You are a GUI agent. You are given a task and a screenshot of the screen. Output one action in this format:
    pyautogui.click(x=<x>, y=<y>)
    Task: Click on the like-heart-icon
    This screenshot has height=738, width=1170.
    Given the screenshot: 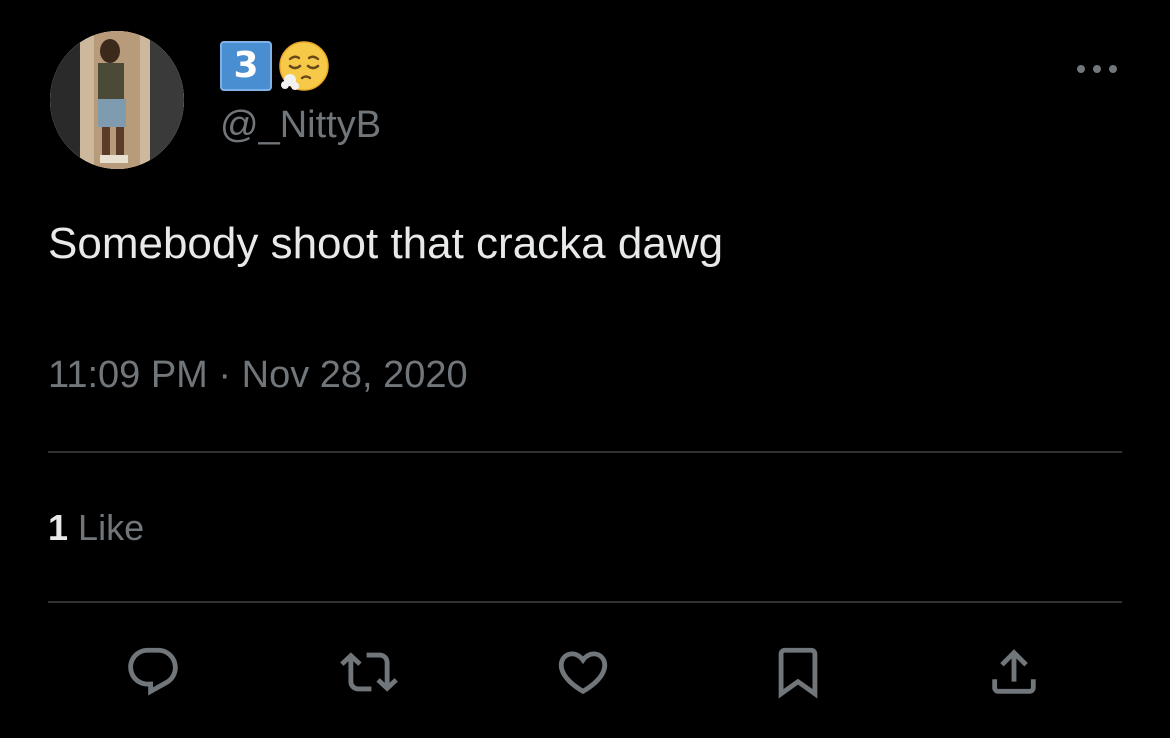 What is the action you would take?
    pyautogui.click(x=583, y=673)
    